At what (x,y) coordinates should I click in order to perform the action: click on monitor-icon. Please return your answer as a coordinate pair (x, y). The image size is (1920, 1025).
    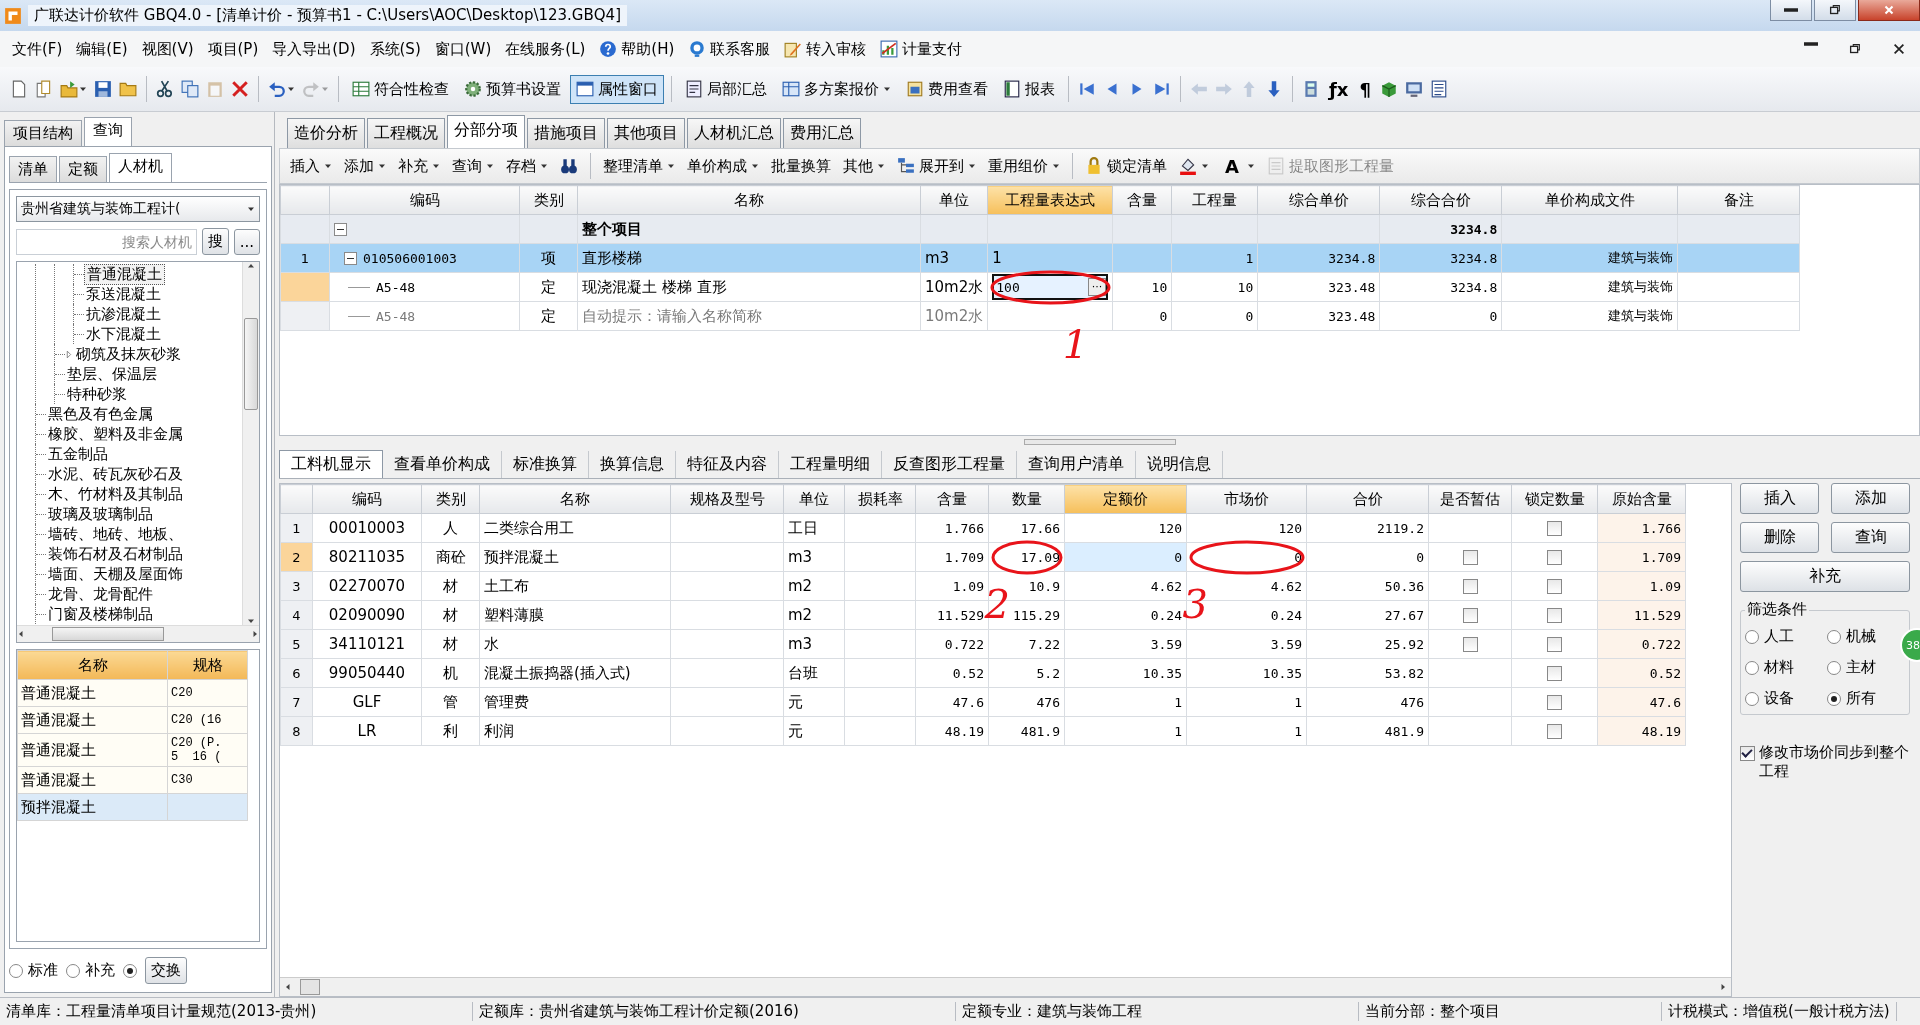
    Looking at the image, I should click on (1413, 89).